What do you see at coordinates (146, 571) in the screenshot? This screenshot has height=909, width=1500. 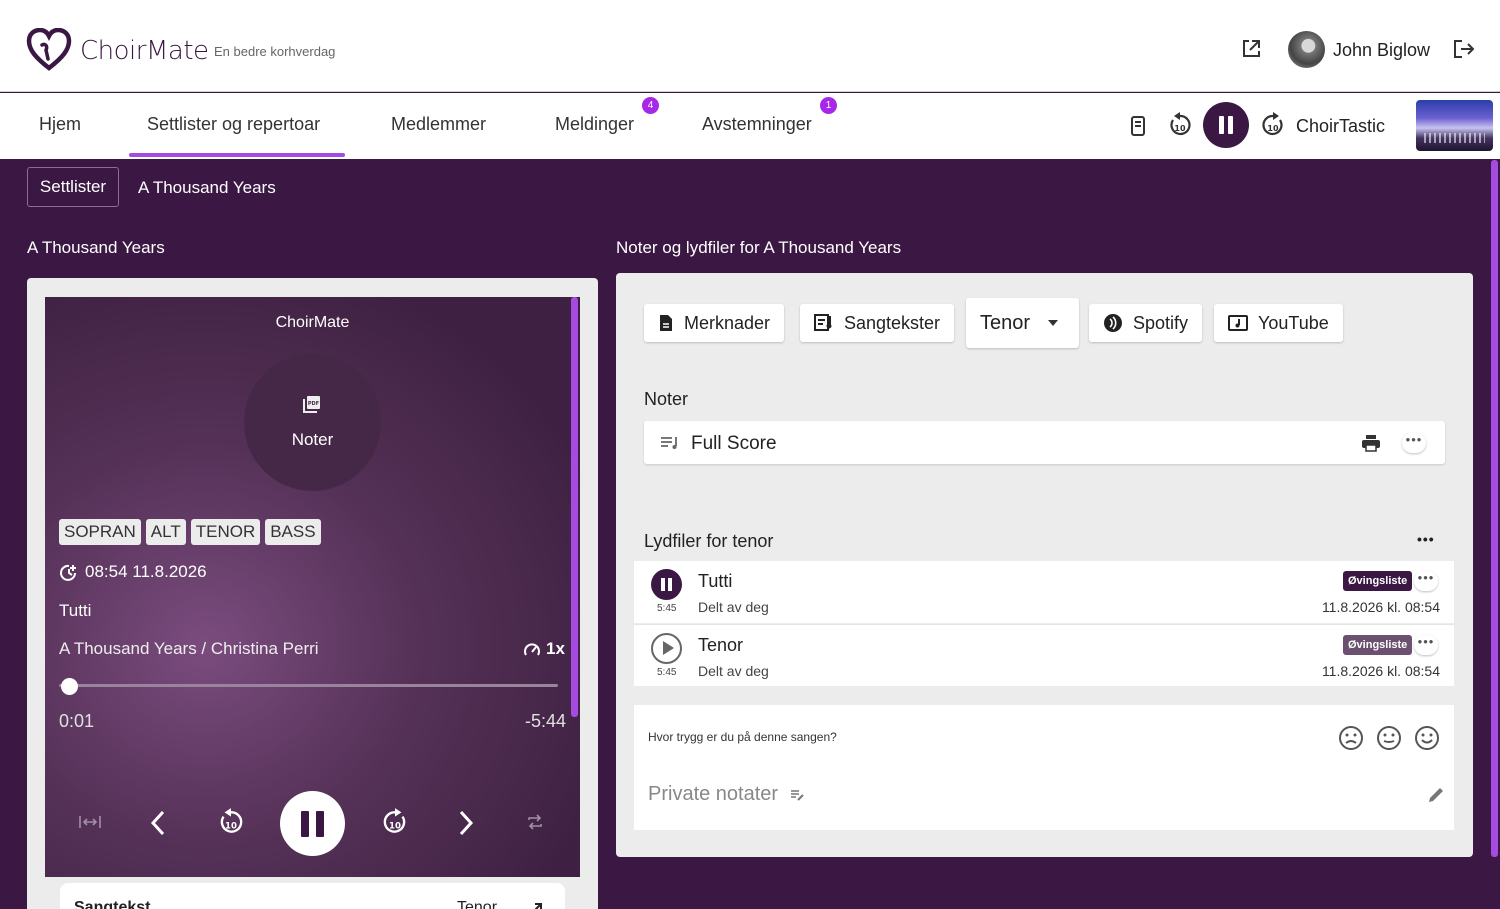 I see `track-timestamp: 08:54 11.8.2026` at bounding box center [146, 571].